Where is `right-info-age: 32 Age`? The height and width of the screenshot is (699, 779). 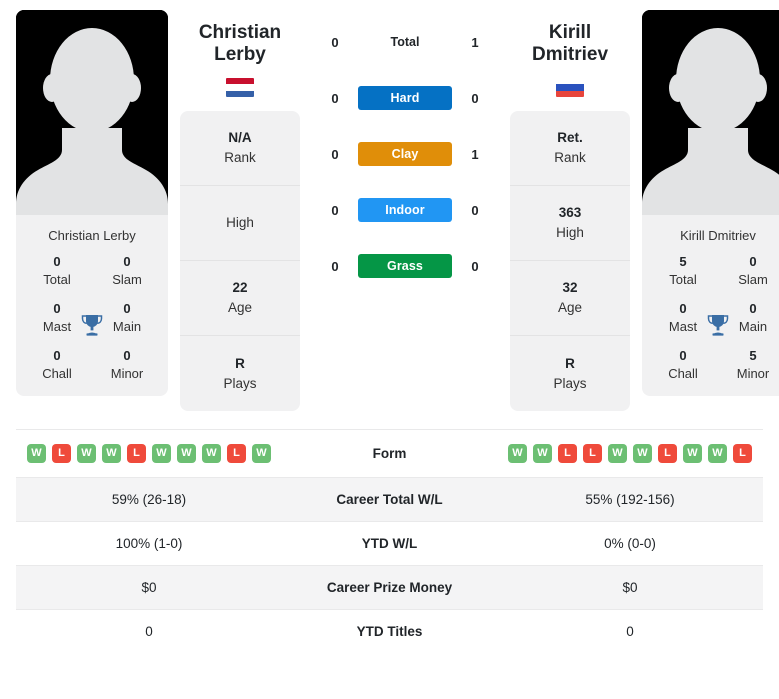
right-info-age: 32 Age is located at coordinates (570, 298).